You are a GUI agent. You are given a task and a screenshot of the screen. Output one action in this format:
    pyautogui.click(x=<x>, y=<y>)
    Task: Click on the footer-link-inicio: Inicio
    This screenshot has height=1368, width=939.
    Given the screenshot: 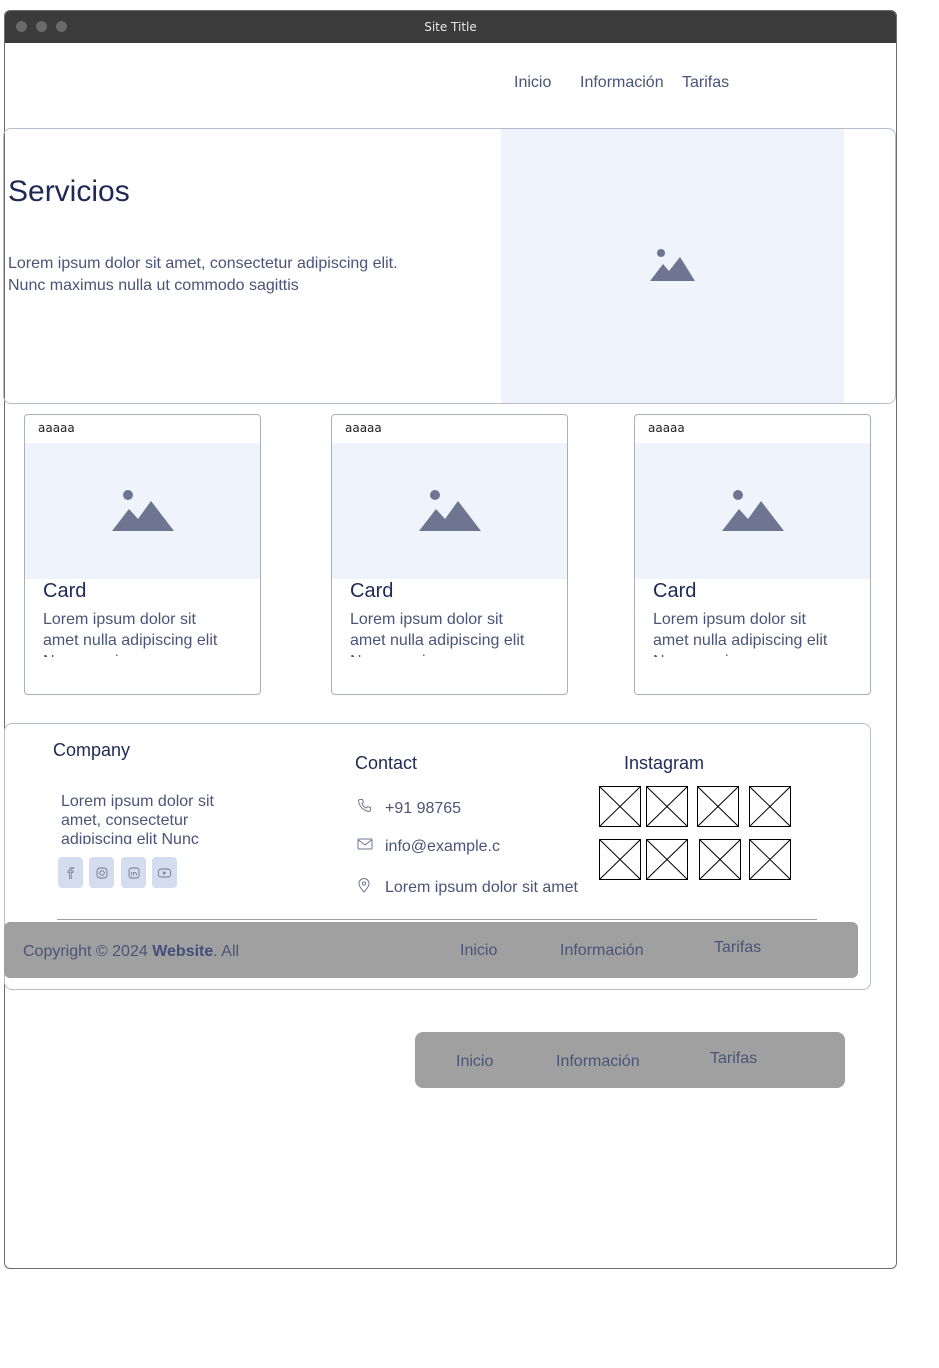 What is the action you would take?
    pyautogui.click(x=478, y=951)
    